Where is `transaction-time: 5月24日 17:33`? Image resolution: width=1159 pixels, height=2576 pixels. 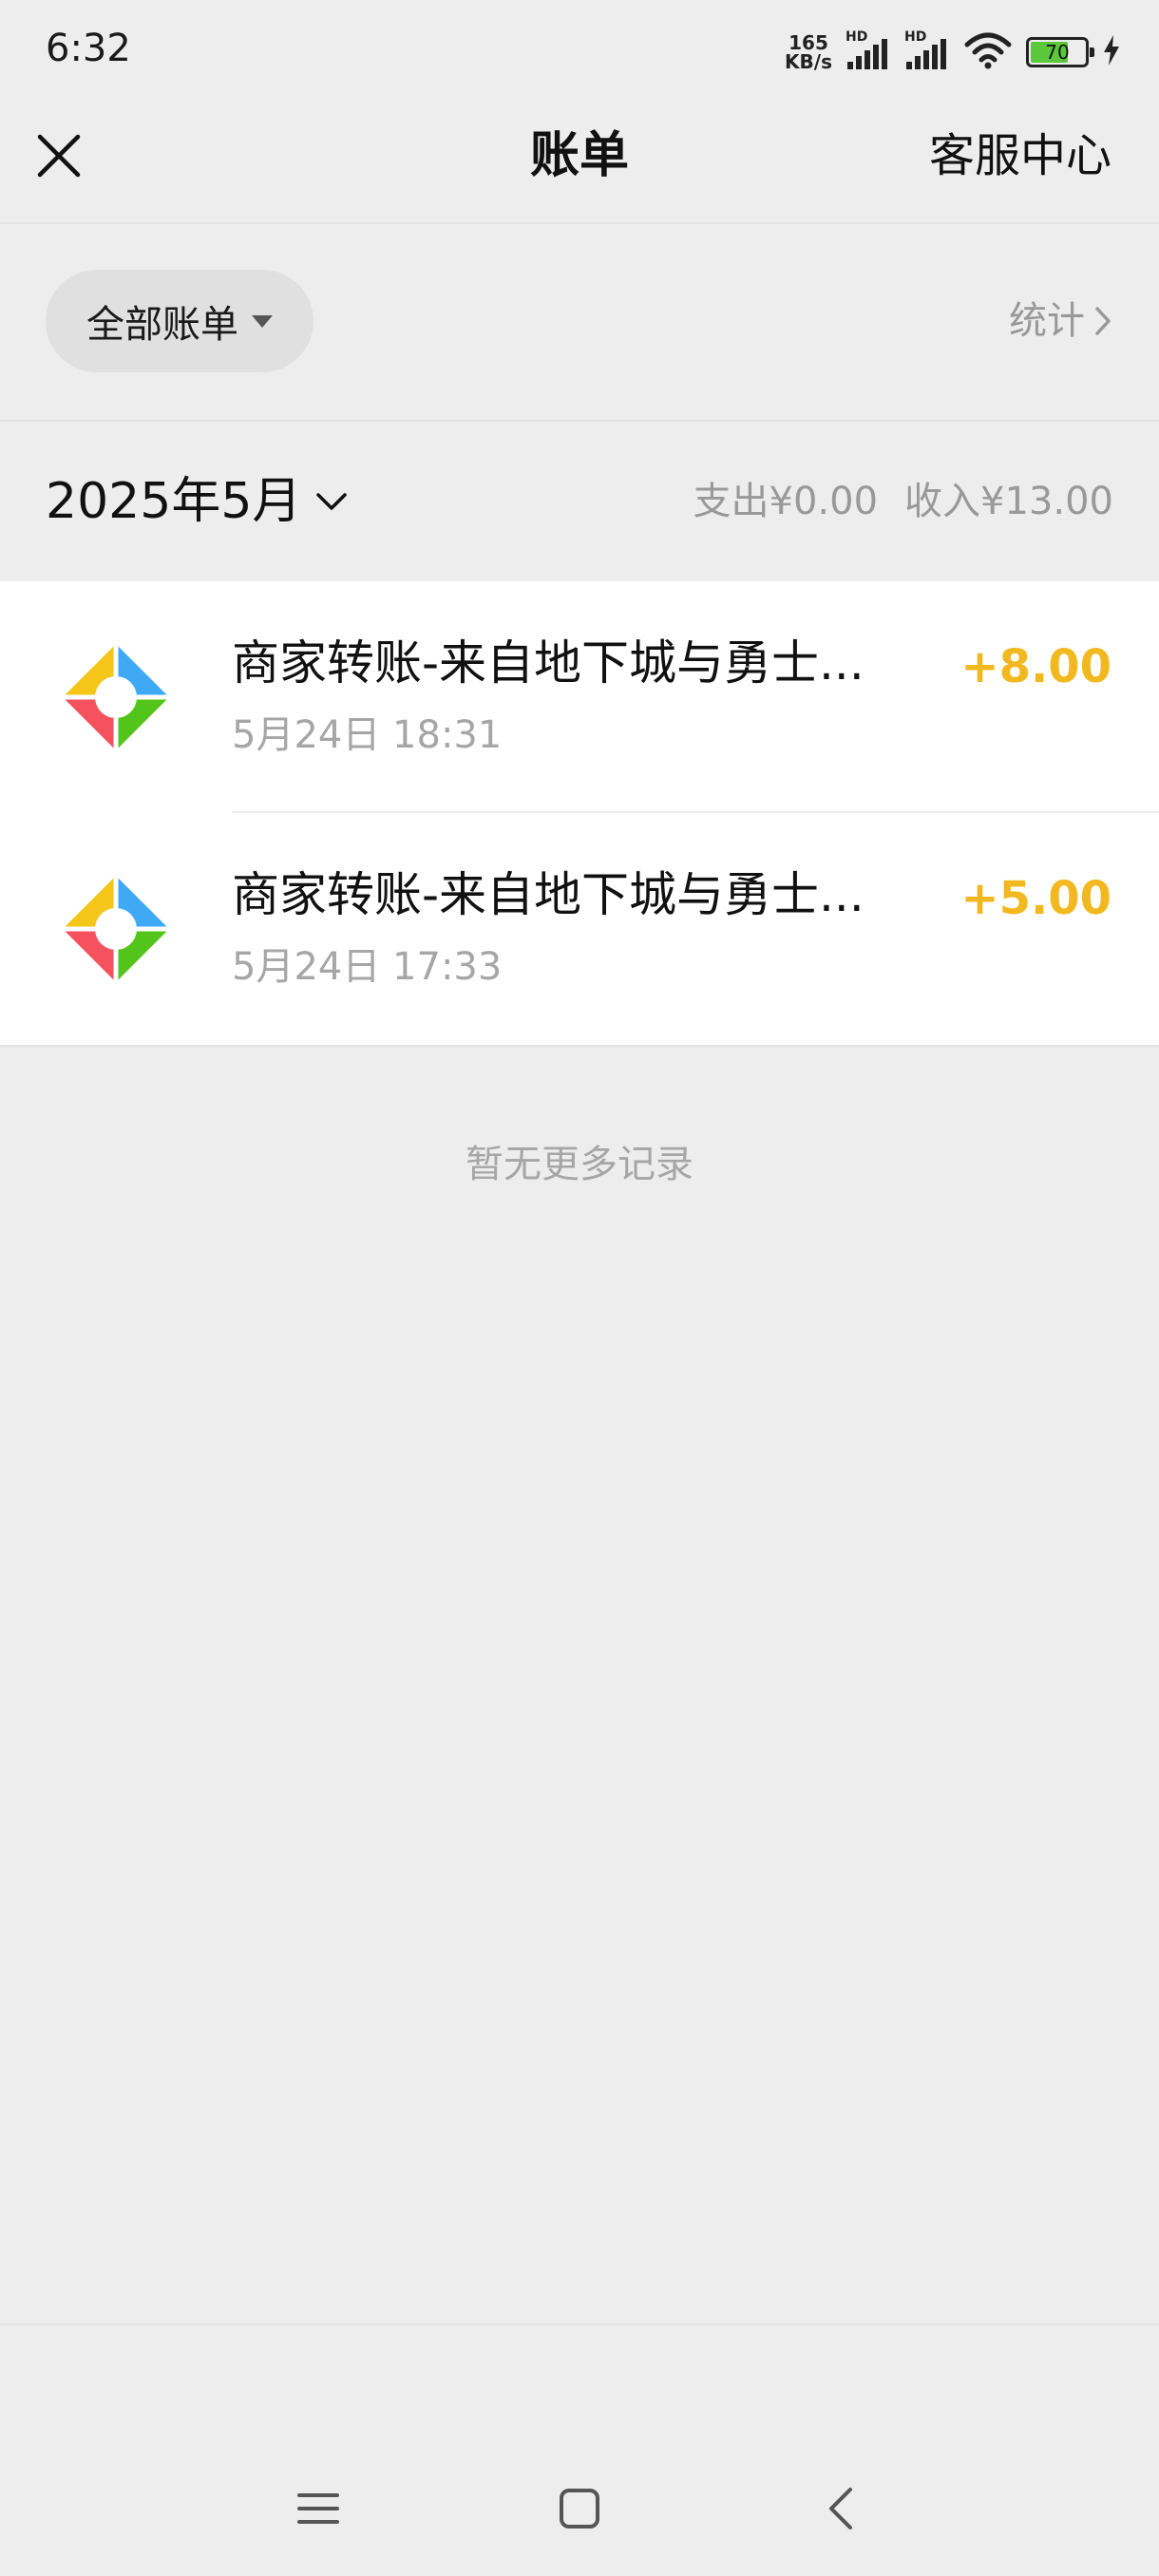
transaction-time: 5月24日 17:33 is located at coordinates (367, 967).